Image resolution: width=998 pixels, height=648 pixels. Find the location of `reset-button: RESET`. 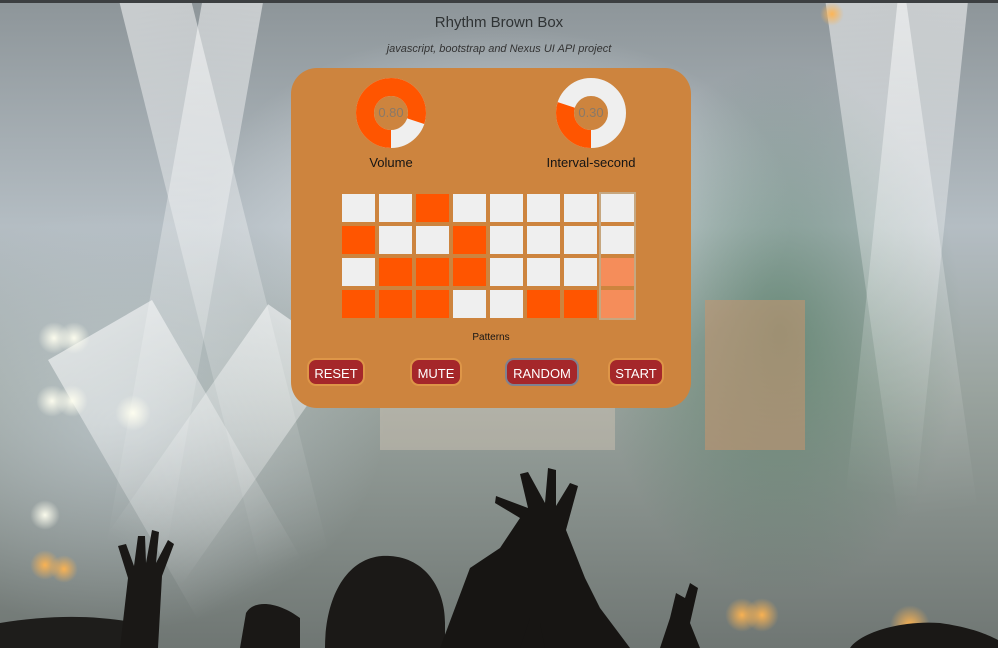

reset-button: RESET is located at coordinates (336, 372).